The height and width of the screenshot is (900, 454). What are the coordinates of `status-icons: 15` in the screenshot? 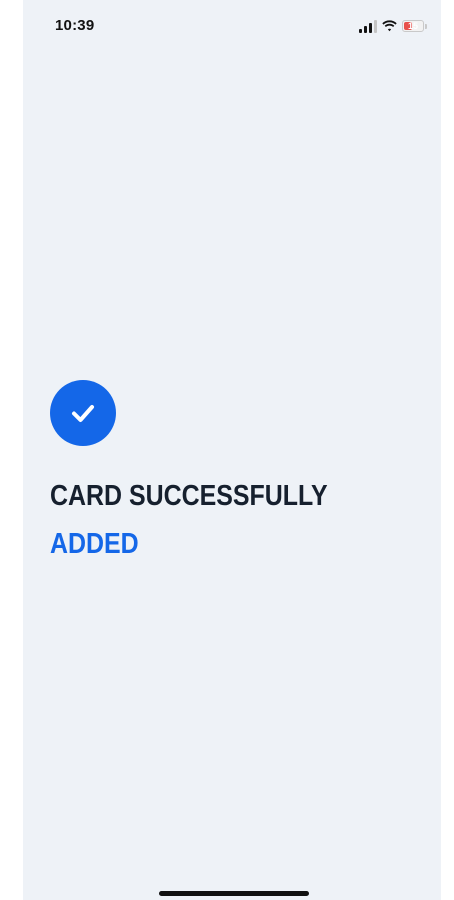 It's located at (393, 26).